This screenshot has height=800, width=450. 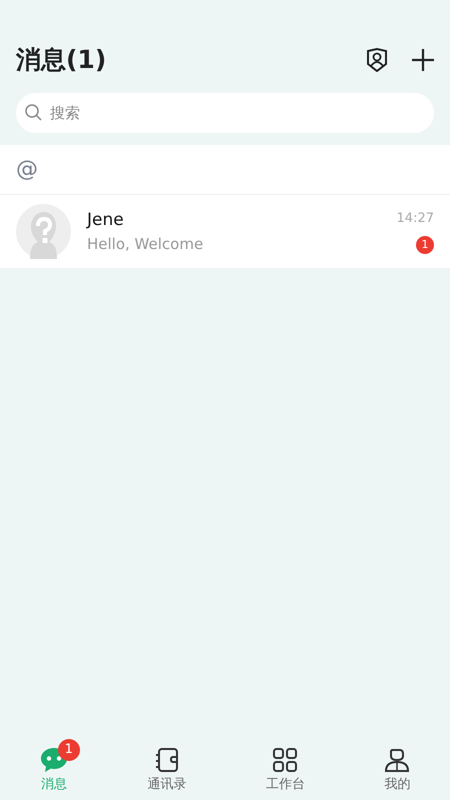 What do you see at coordinates (225, 231) in the screenshot?
I see `conversation-row: Jene Hello, Welcome 14:27 1` at bounding box center [225, 231].